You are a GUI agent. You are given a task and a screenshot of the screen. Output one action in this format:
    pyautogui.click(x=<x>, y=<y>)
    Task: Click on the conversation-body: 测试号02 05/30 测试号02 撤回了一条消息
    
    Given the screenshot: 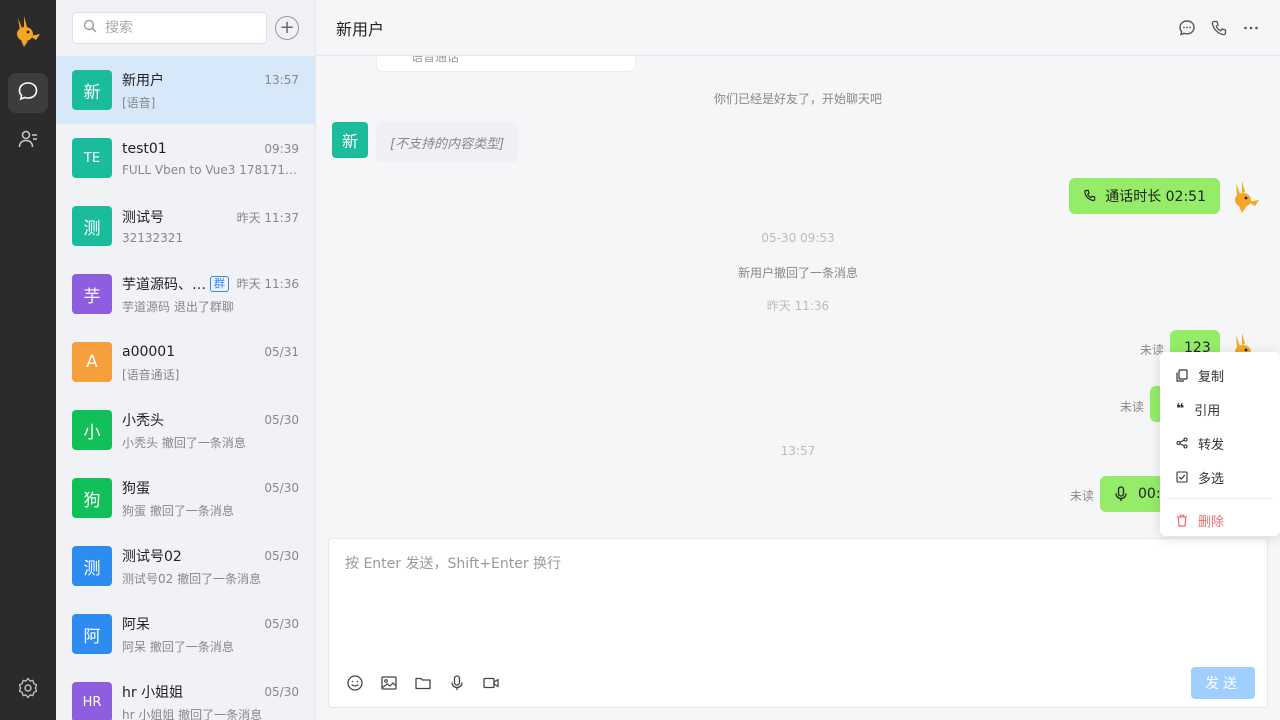 What is the action you would take?
    pyautogui.click(x=210, y=566)
    